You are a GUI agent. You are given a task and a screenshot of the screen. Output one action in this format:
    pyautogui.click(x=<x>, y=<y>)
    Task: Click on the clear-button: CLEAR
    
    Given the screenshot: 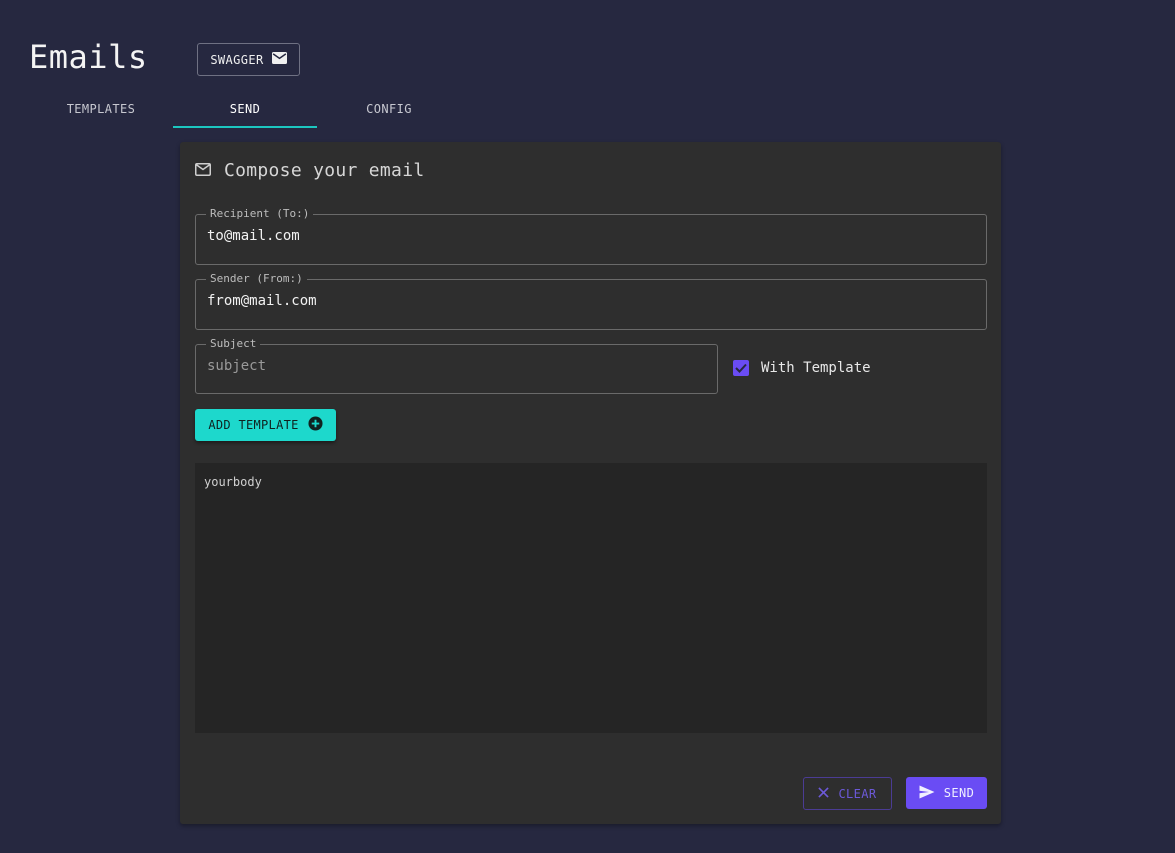 What is the action you would take?
    pyautogui.click(x=847, y=793)
    